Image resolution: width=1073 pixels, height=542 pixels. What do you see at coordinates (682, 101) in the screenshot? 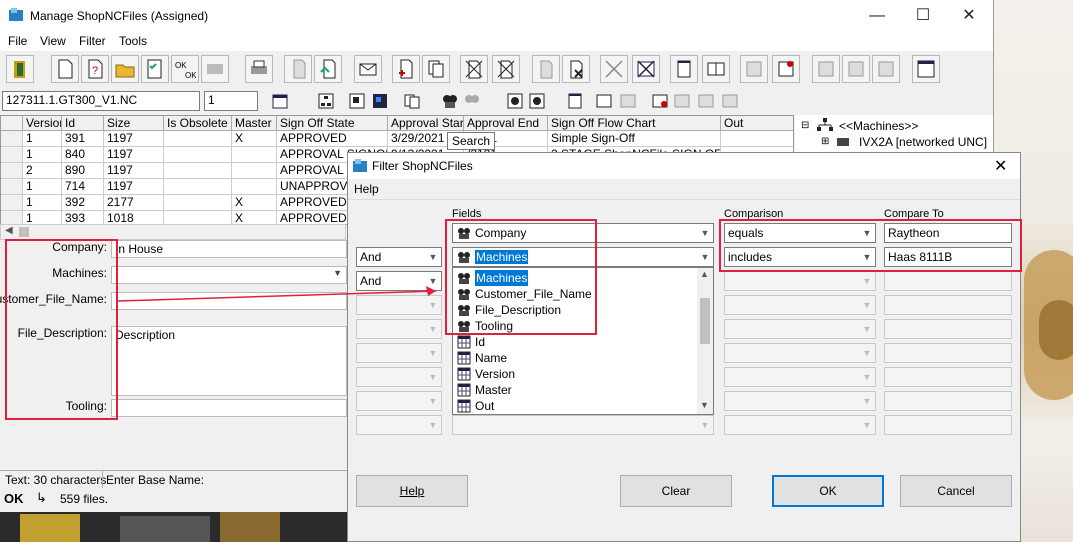
I see `gray-tool-1-icon` at bounding box center [682, 101].